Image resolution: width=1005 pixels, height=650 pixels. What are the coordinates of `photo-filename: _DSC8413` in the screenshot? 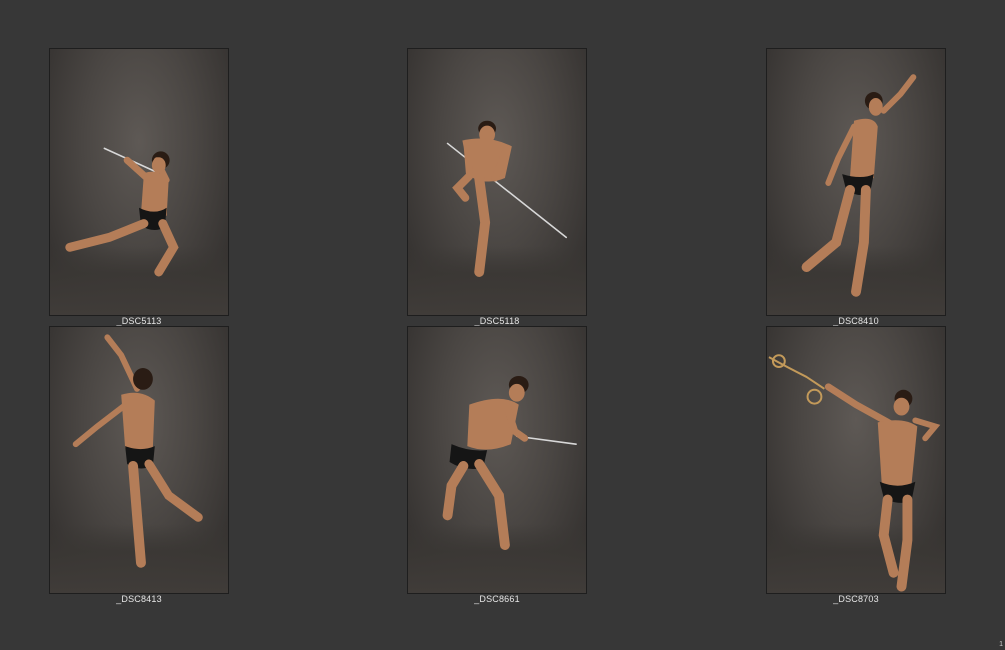 It's located at (139, 599).